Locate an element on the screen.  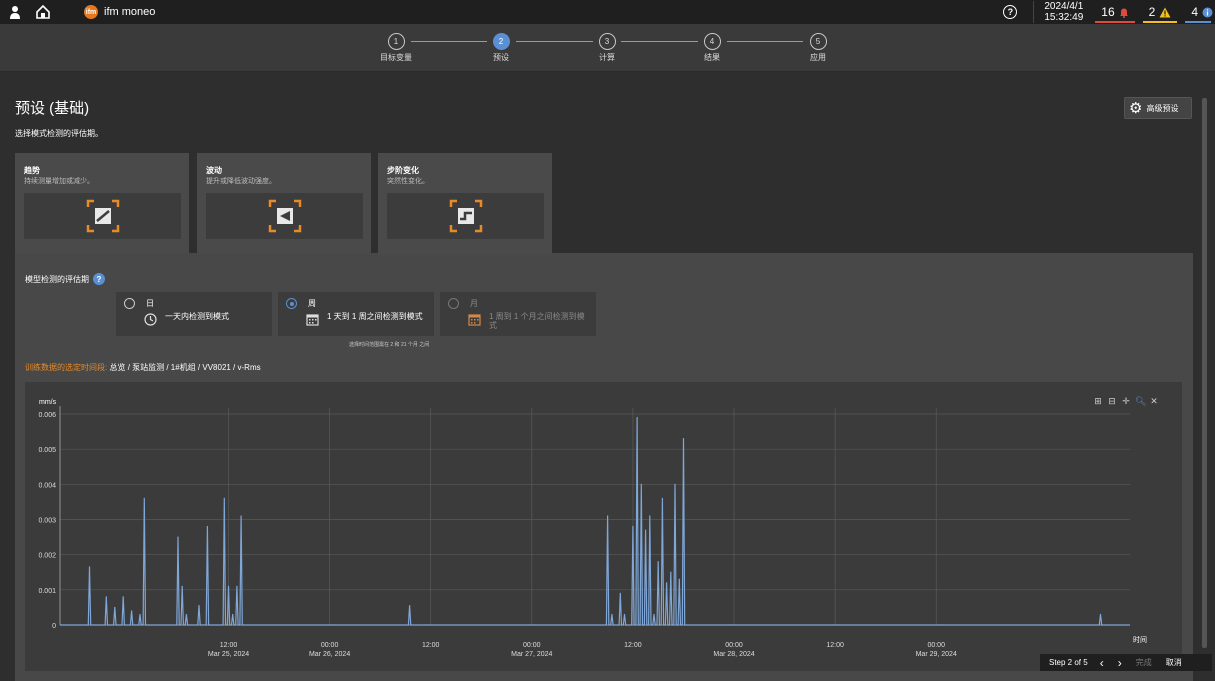
wizard-step-5: 5 应用 is located at coordinates (818, 48).